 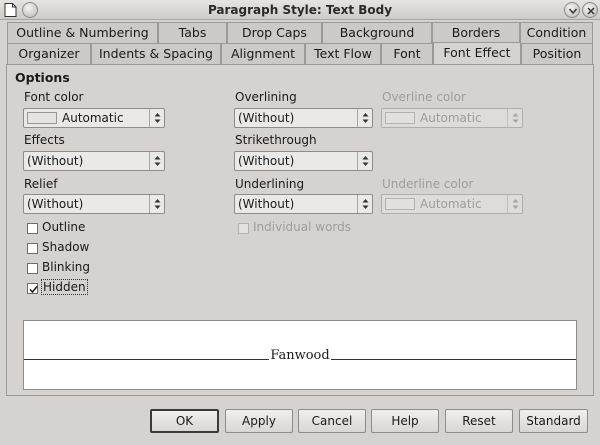 I want to click on underlining-dropdown: (Without), so click(x=303, y=204).